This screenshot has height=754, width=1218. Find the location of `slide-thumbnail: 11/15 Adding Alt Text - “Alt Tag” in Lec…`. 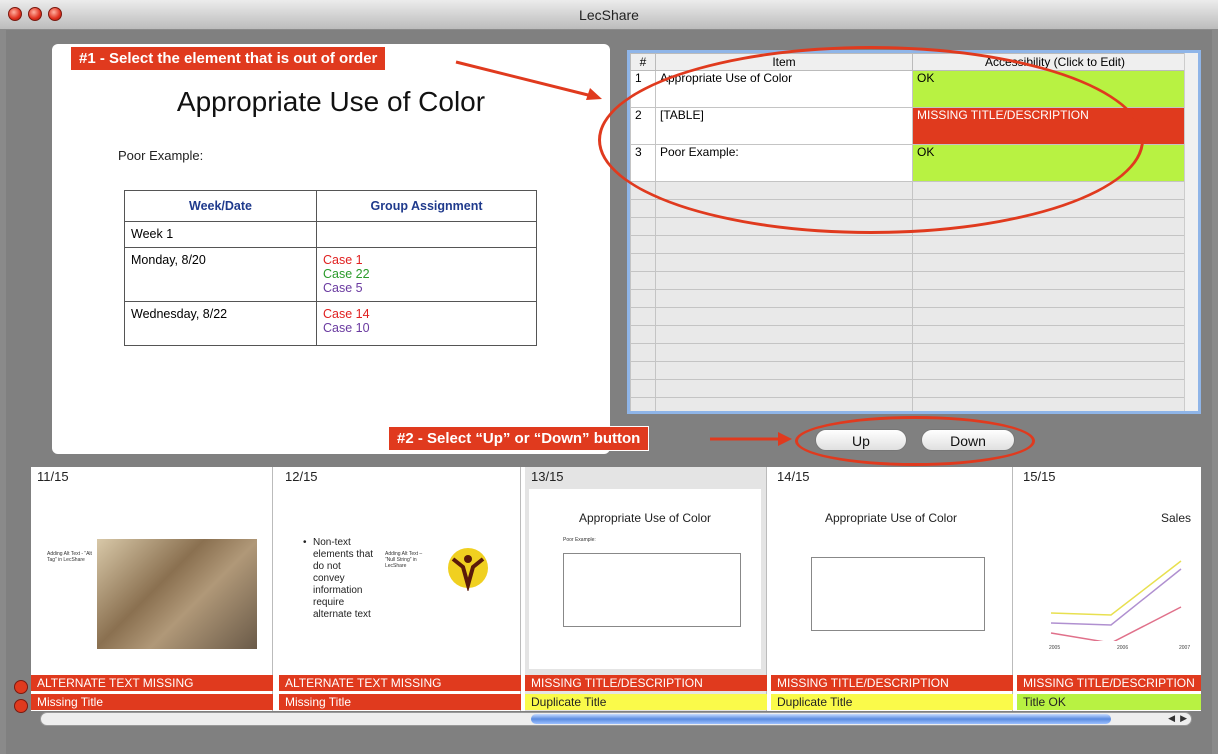

slide-thumbnail: 11/15 Adding Alt Text - “Alt Tag” in Lec… is located at coordinates (152, 589).